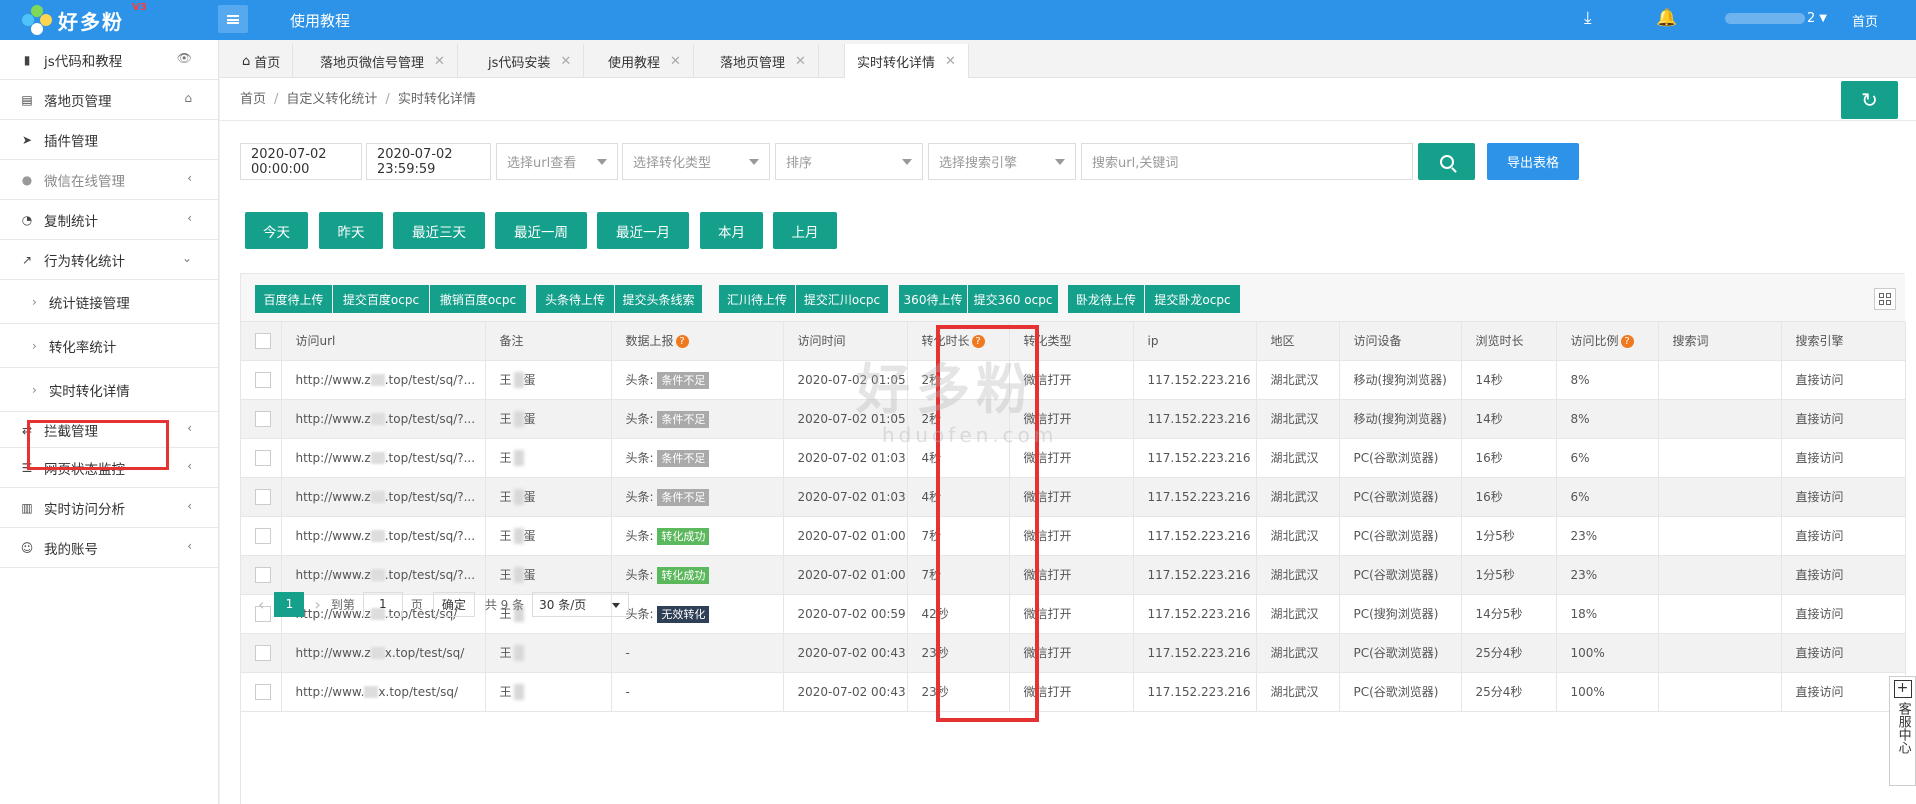 The height and width of the screenshot is (804, 1916). What do you see at coordinates (1902, 731) in the screenshot?
I see `customer-service-widget: + 客服中心` at bounding box center [1902, 731].